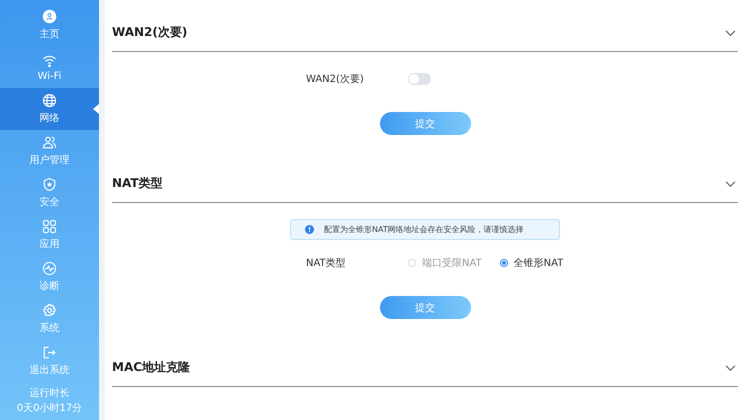  I want to click on info-icon, so click(309, 229).